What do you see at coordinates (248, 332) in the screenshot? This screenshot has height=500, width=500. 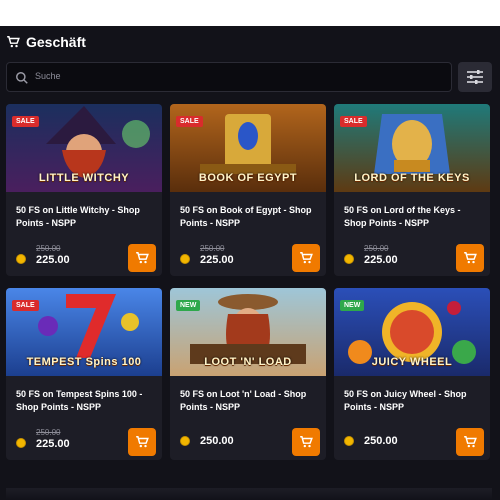 I see `game-thumbnail: NEW LOOT 'N' LOAD` at bounding box center [248, 332].